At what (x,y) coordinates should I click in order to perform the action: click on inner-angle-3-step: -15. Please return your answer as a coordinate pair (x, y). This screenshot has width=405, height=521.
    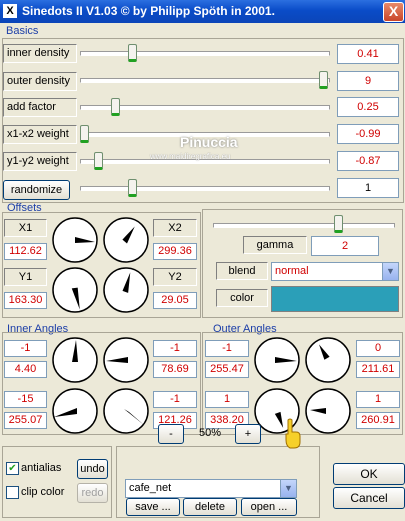
    Looking at the image, I should click on (25, 399).